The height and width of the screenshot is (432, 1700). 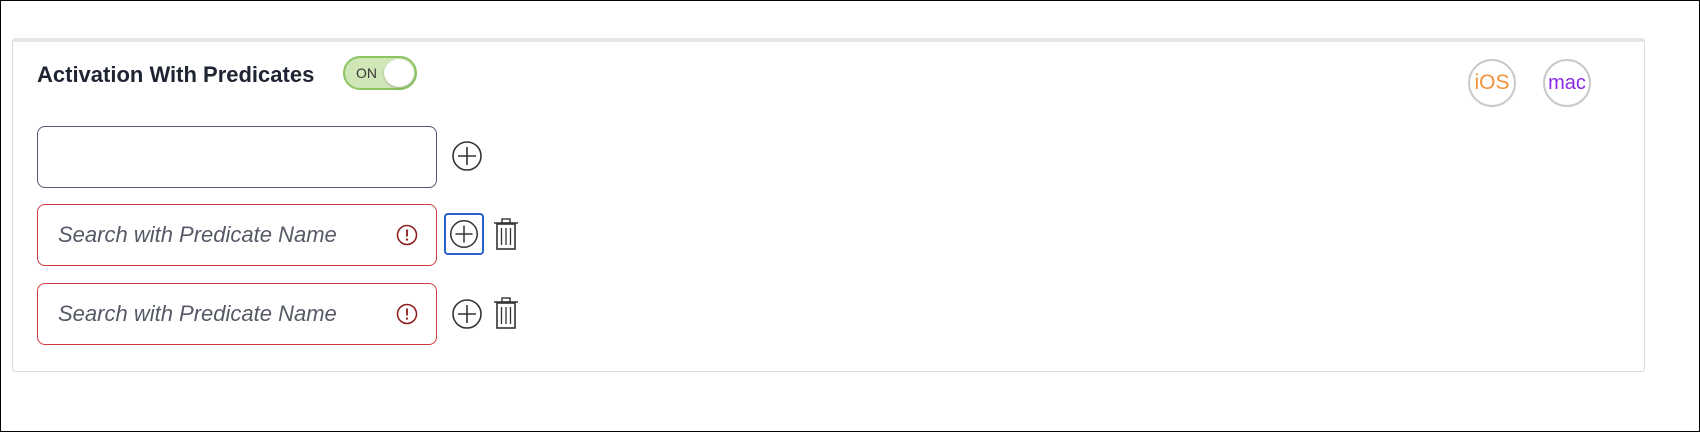 What do you see at coordinates (176, 74) in the screenshot?
I see `section-title: Activation With Predicates` at bounding box center [176, 74].